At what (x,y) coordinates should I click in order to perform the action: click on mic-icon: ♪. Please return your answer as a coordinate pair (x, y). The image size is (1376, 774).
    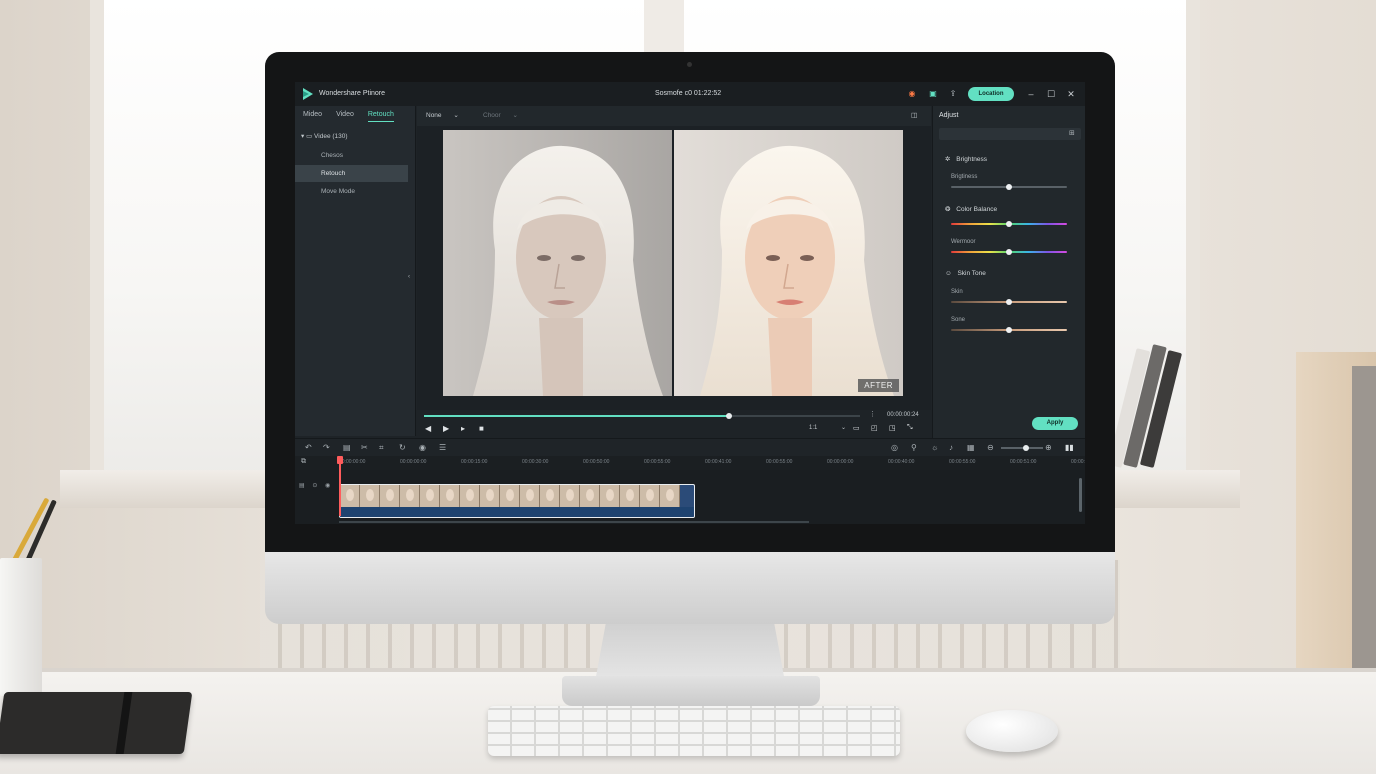
    Looking at the image, I should click on (951, 447).